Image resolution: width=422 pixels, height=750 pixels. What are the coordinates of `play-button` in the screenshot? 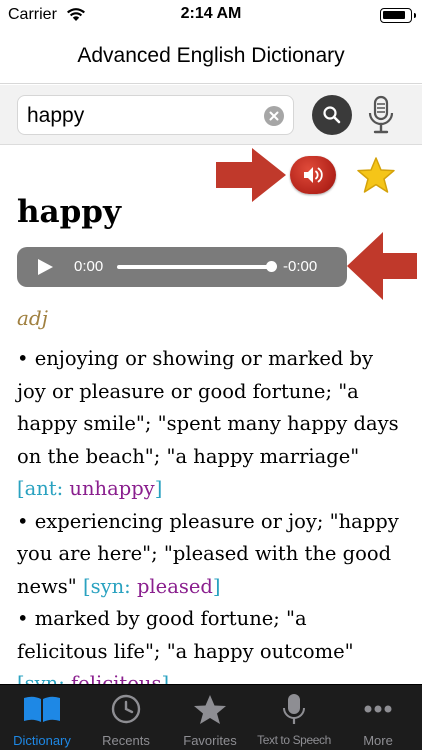 It's located at (45, 267).